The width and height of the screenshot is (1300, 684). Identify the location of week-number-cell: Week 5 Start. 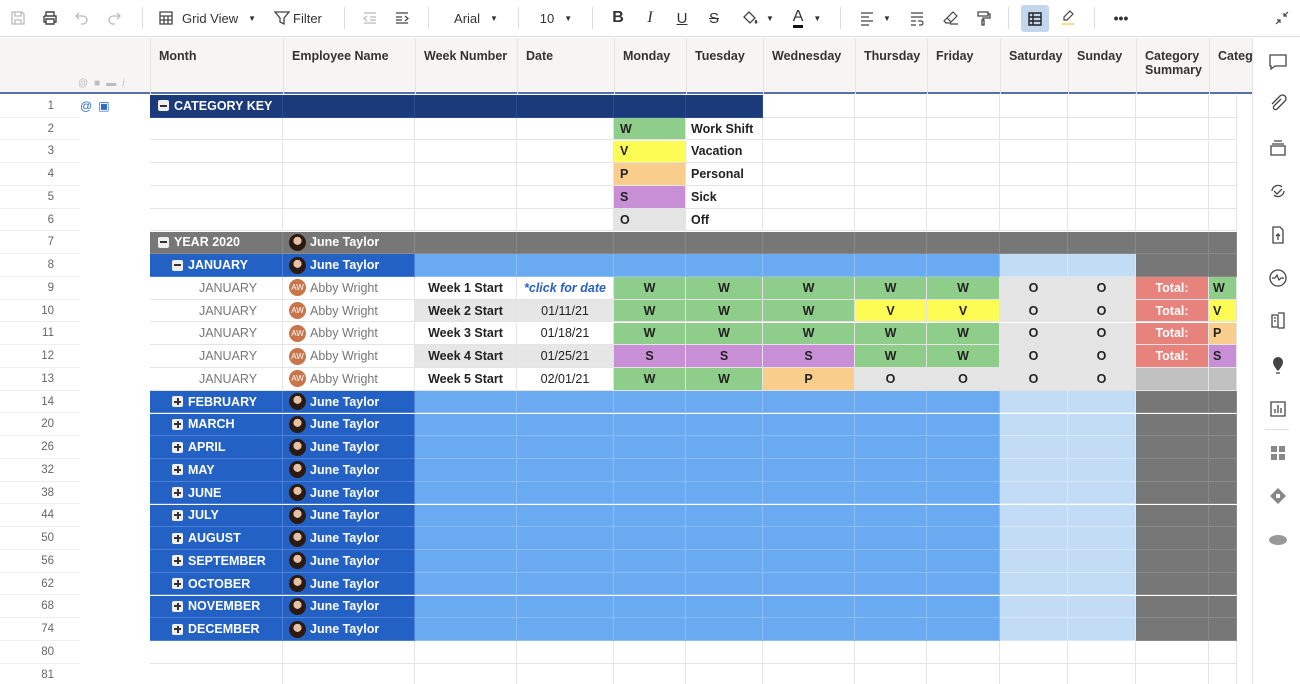
(466, 379).